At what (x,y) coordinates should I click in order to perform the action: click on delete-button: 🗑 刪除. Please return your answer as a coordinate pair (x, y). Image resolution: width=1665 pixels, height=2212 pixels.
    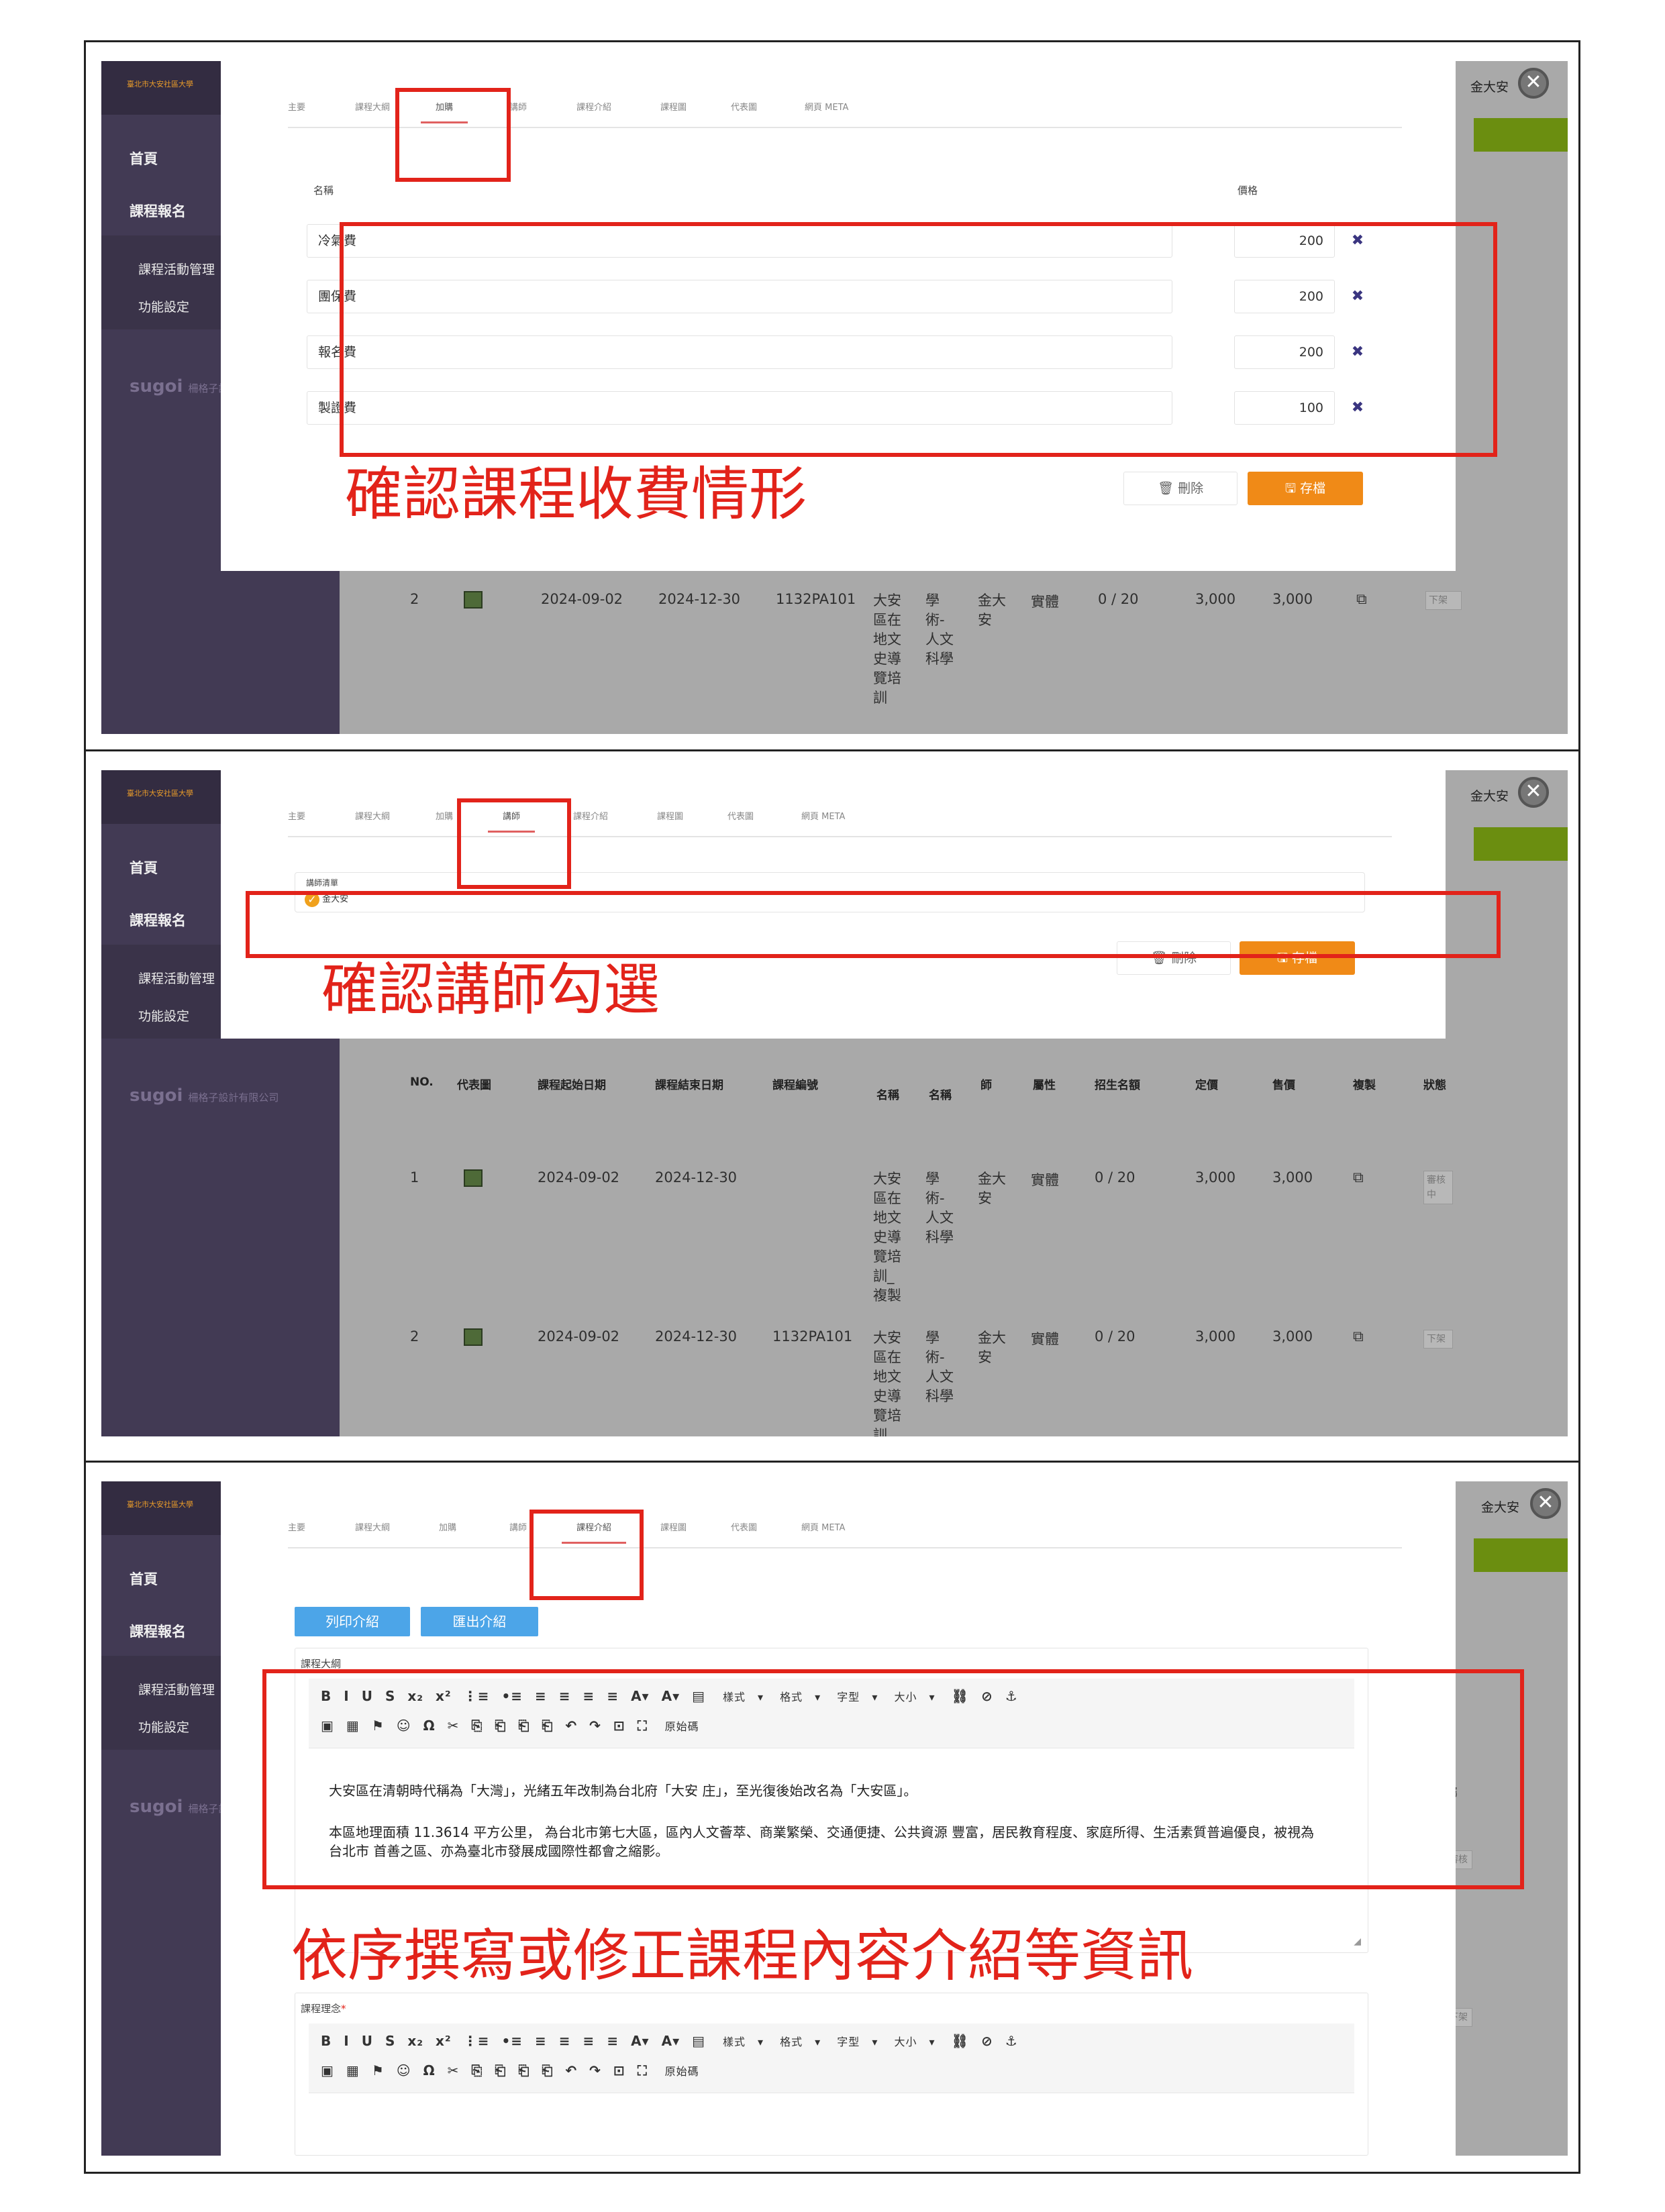
    Looking at the image, I should click on (1180, 488).